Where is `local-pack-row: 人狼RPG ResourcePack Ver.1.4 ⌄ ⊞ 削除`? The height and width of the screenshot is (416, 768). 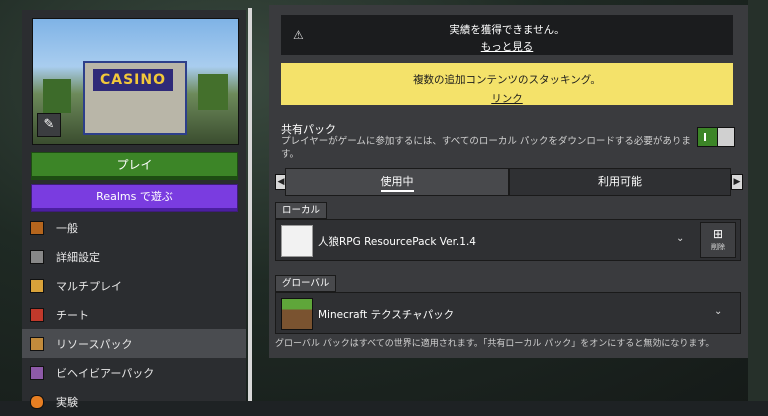 local-pack-row: 人狼RPG ResourcePack Ver.1.4 ⌄ ⊞ 削除 is located at coordinates (508, 240).